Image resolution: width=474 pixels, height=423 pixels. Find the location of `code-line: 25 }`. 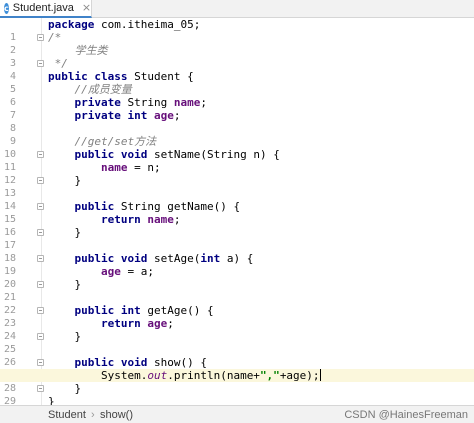

code-line: 25 } is located at coordinates (237, 342).